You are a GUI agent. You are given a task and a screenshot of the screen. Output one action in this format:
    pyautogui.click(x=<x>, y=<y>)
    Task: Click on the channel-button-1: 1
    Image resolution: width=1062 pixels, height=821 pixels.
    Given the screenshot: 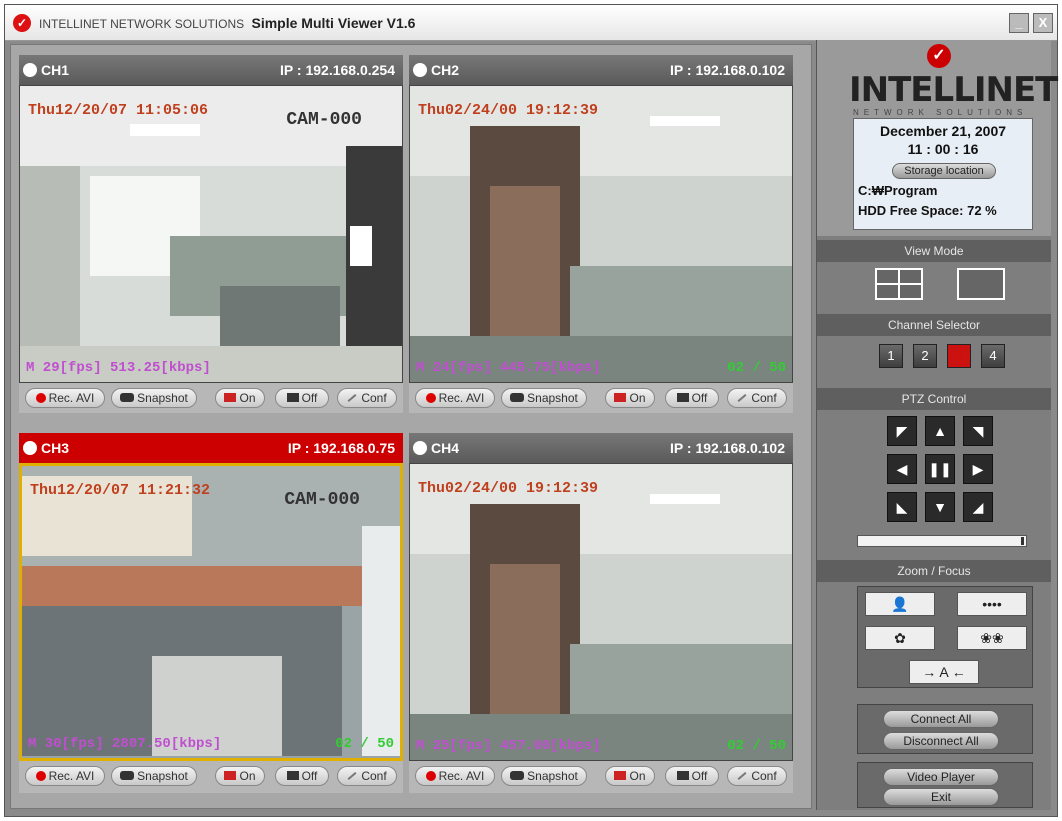 What is the action you would take?
    pyautogui.click(x=891, y=356)
    